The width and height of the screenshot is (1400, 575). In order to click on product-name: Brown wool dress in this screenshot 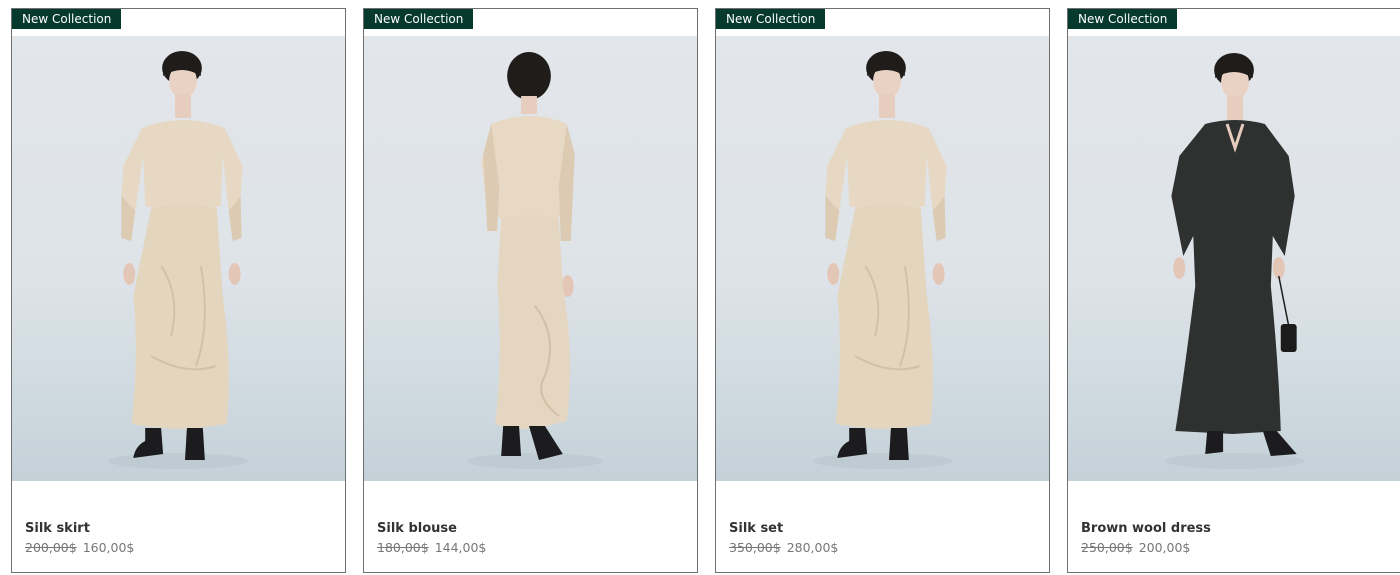, I will do `click(1240, 528)`.